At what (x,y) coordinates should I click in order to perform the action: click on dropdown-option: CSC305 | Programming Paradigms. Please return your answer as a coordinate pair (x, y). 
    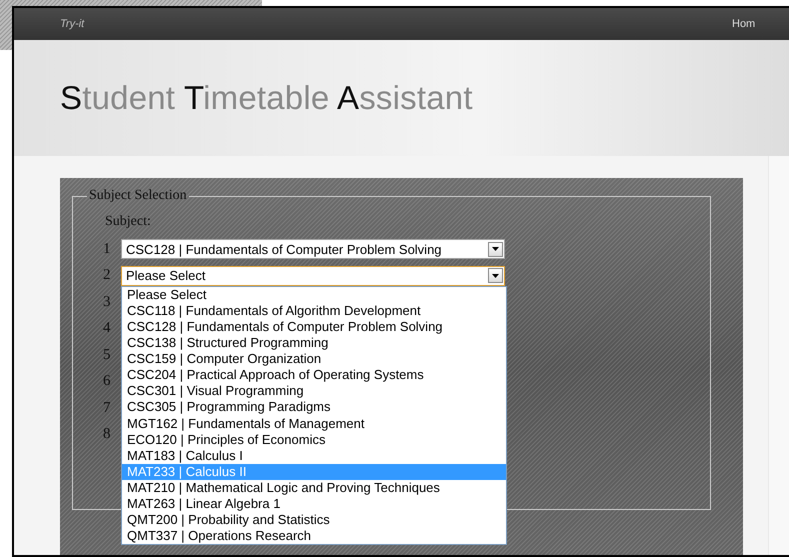
    Looking at the image, I should click on (314, 407).